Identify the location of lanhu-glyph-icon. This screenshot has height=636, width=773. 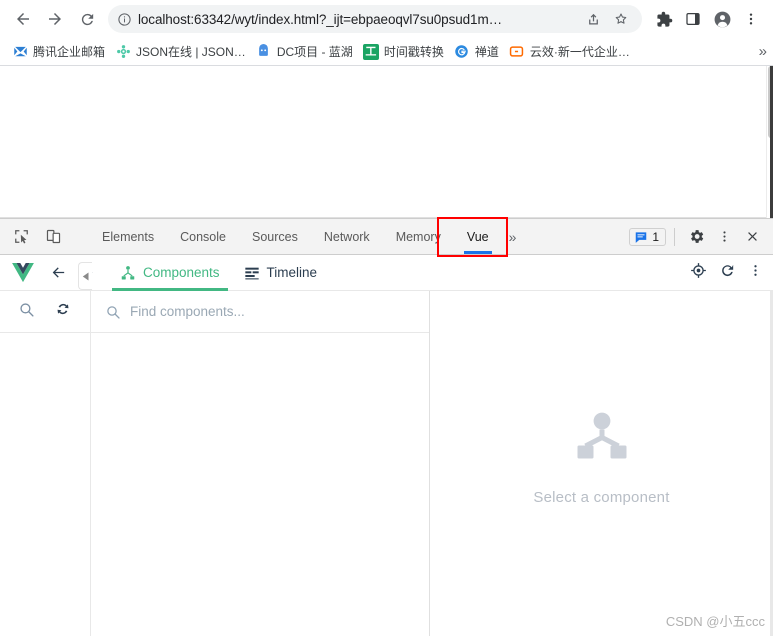
(264, 50).